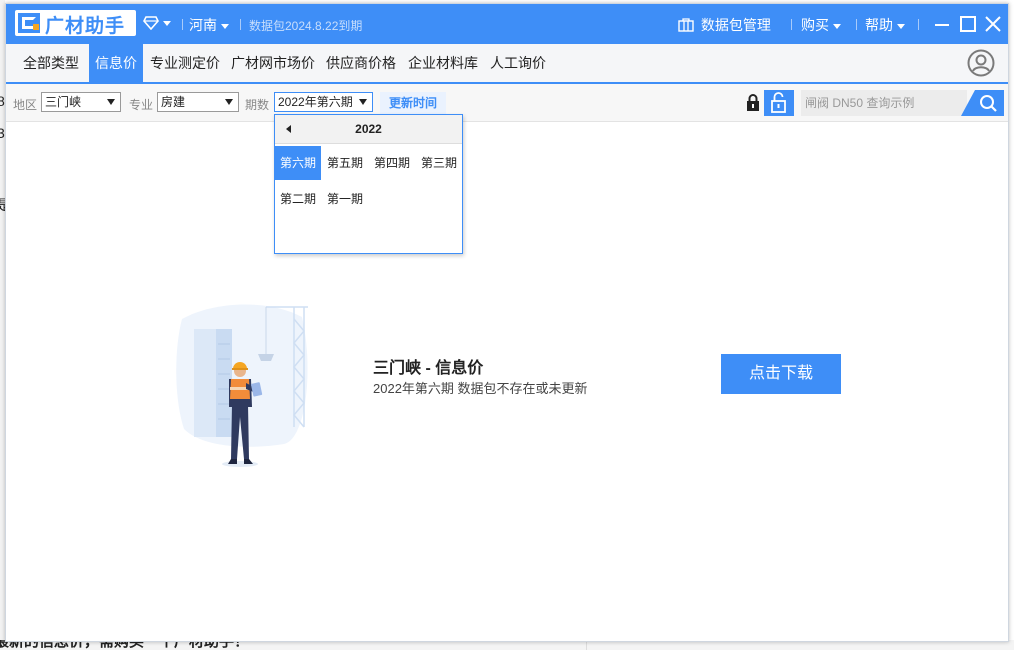  What do you see at coordinates (361, 63) in the screenshot?
I see `tab-supplier-price: 供应商价格` at bounding box center [361, 63].